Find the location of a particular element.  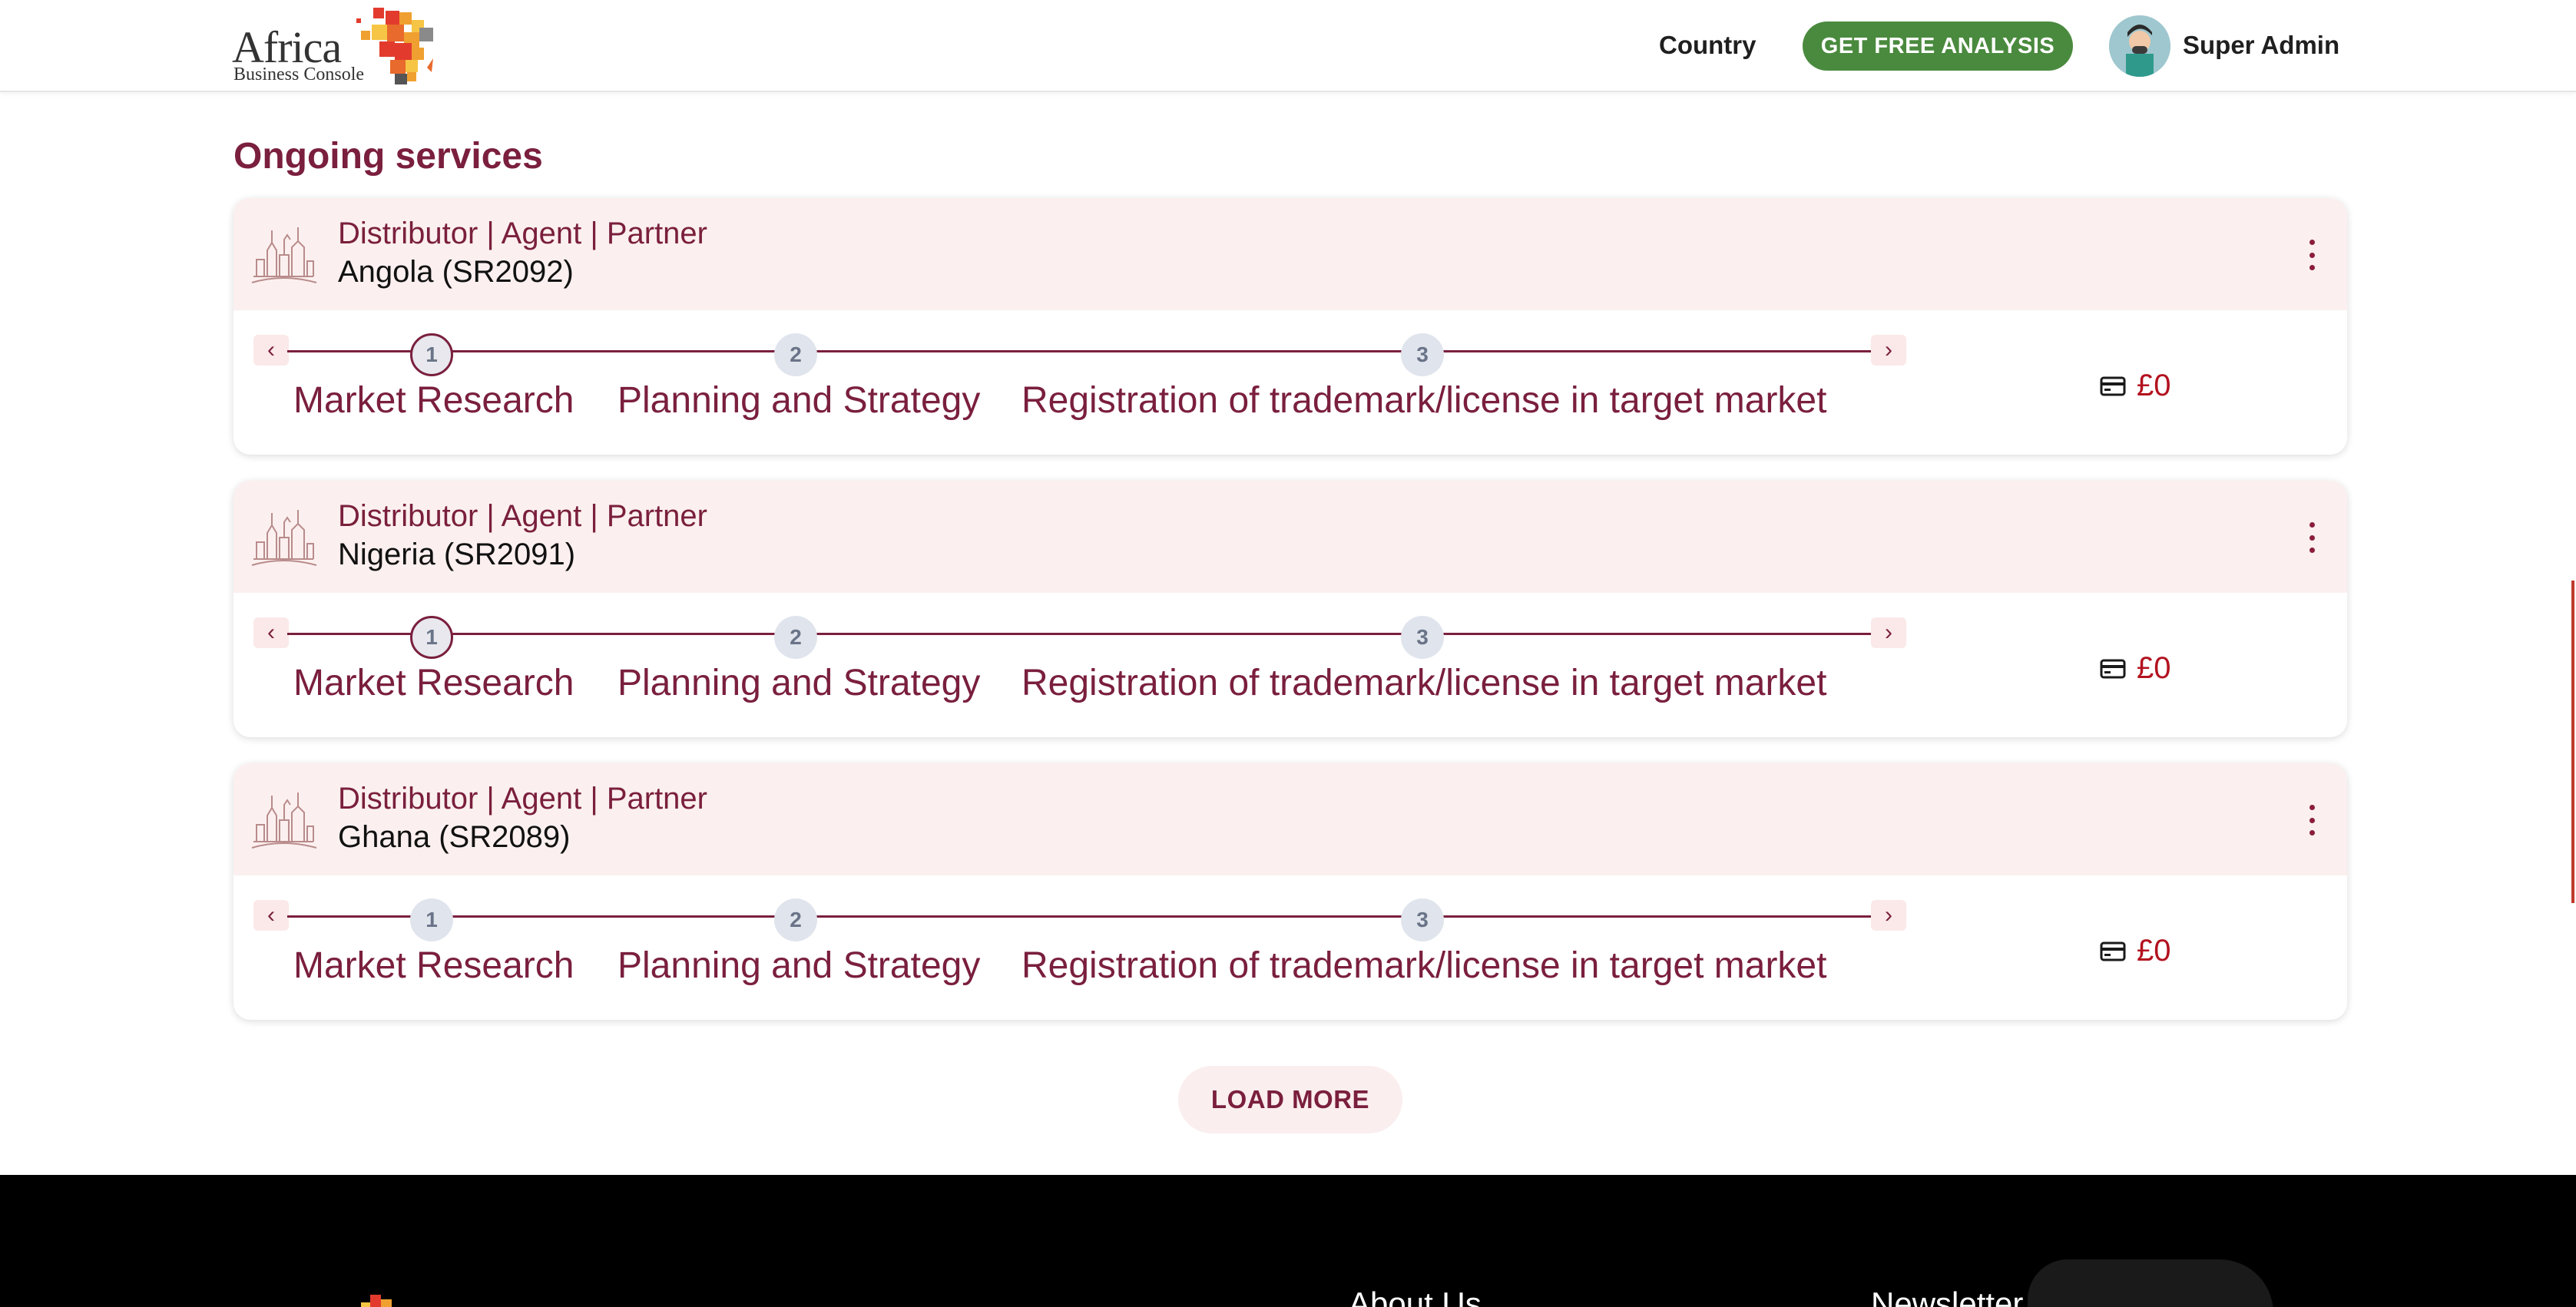

service-country: Ghana (SR2089) is located at coordinates (454, 837).